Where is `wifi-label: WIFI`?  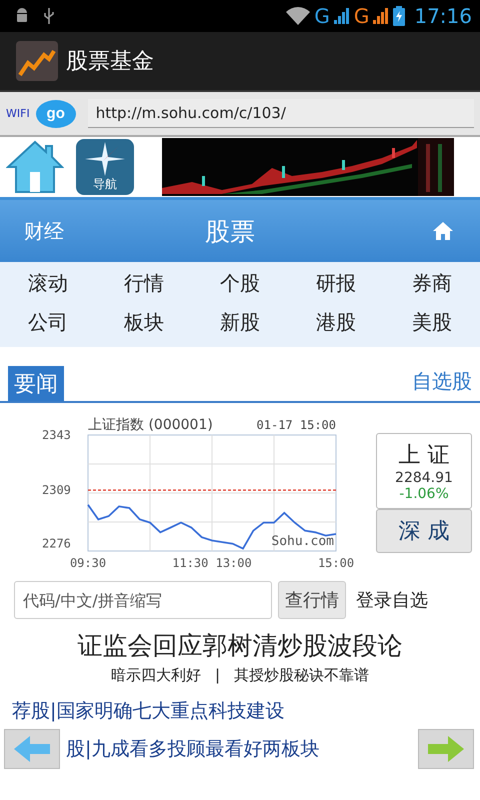
wifi-label: WIFI is located at coordinates (18, 113).